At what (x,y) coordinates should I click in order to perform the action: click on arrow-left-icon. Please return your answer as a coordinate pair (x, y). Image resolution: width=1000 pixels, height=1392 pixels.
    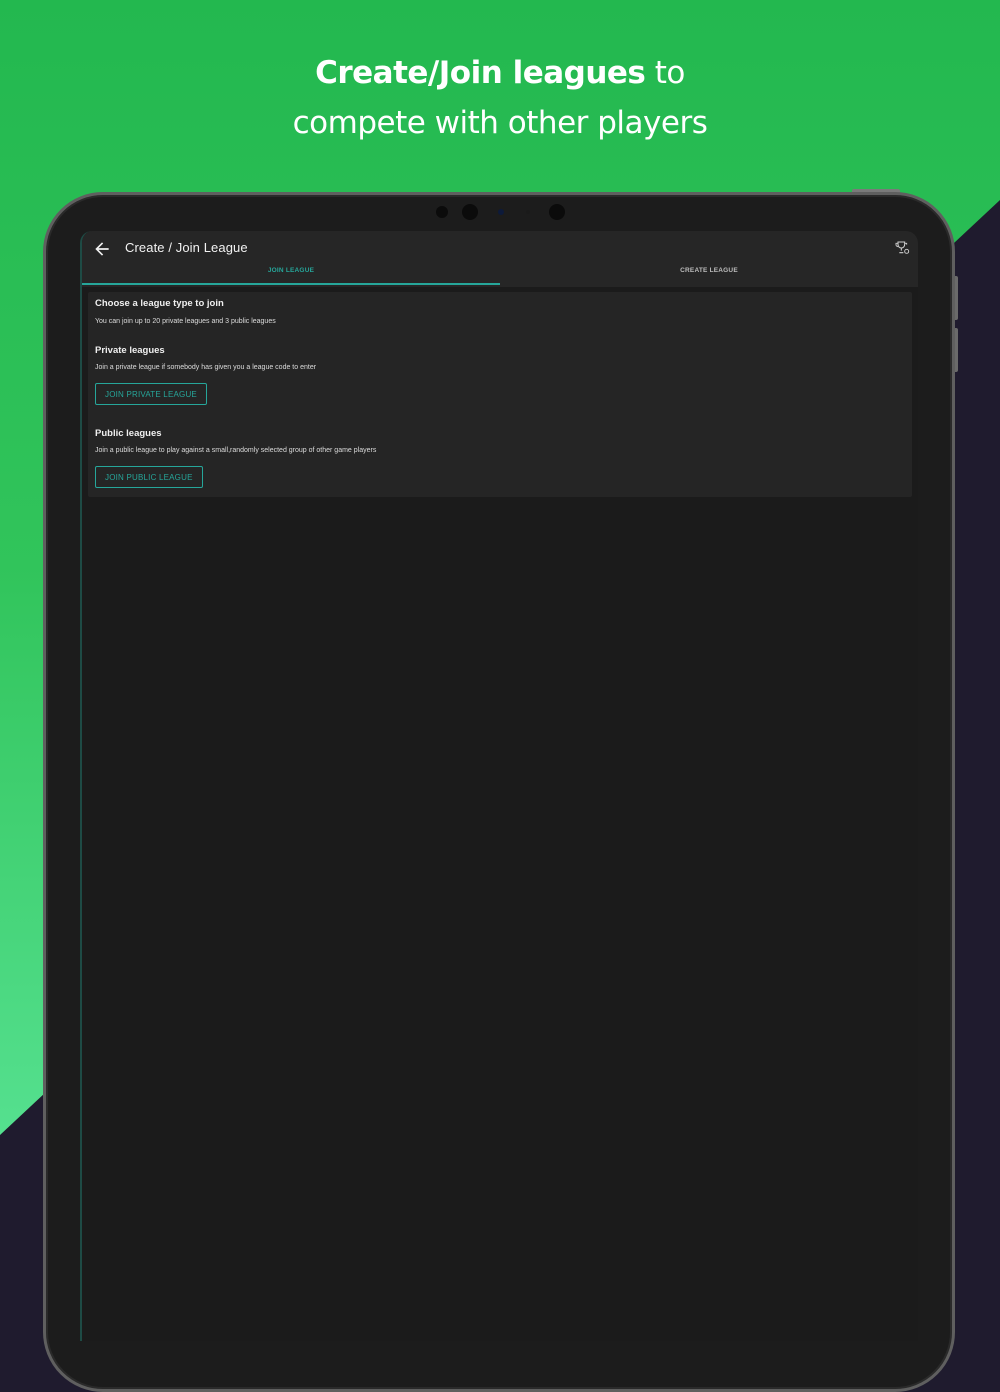
    Looking at the image, I should click on (102, 249).